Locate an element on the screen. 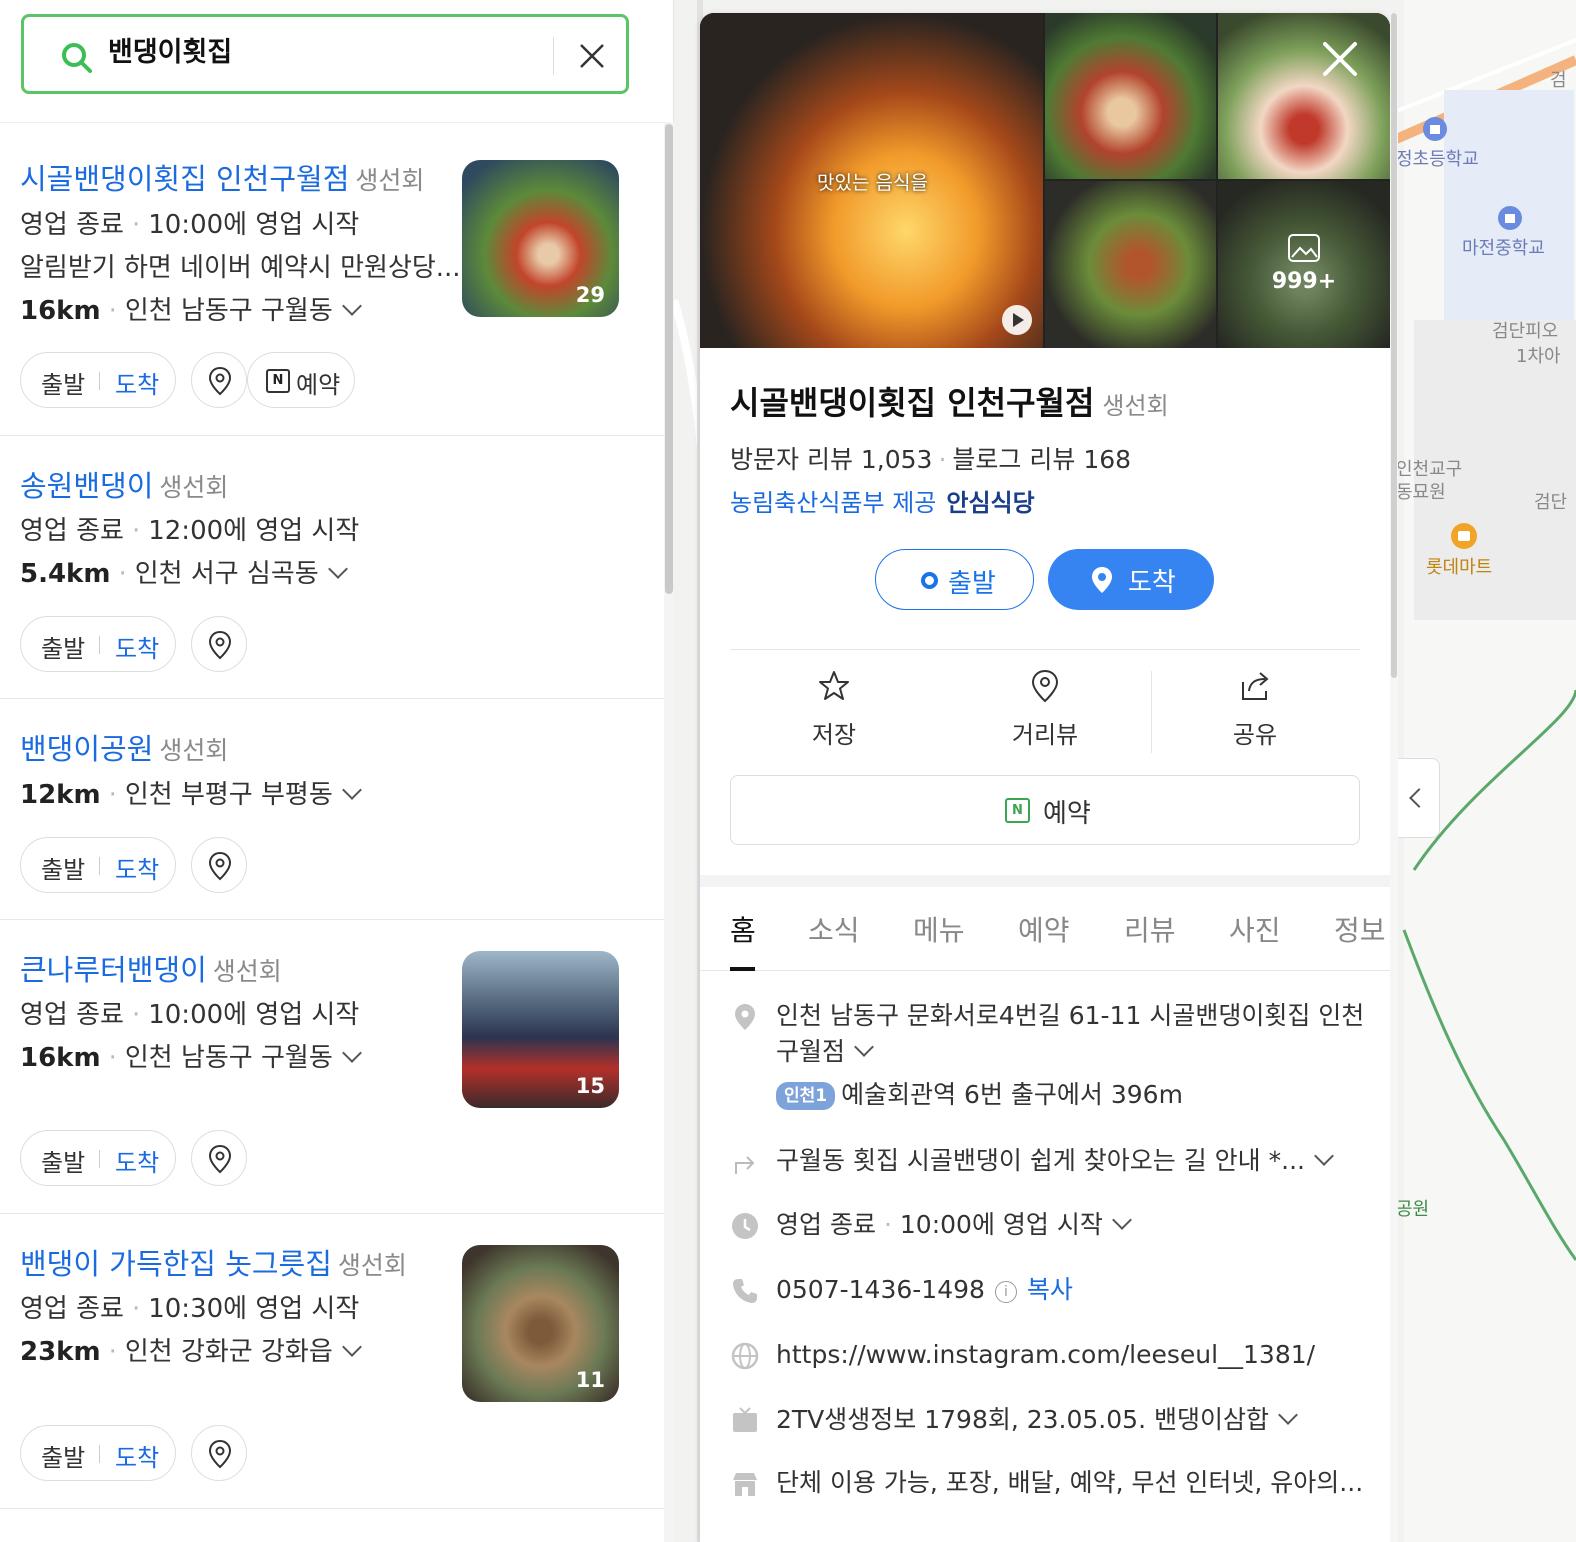 The width and height of the screenshot is (1576, 1542). video-thumbnail: 맛있는 음식을 is located at coordinates (871, 180).